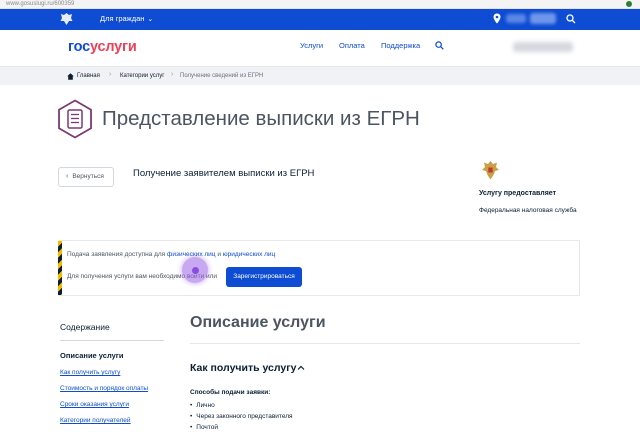 This screenshot has width=640, height=432. Describe the element at coordinates (518, 193) in the screenshot. I see `provider-label: Услугу предоставляет` at that location.